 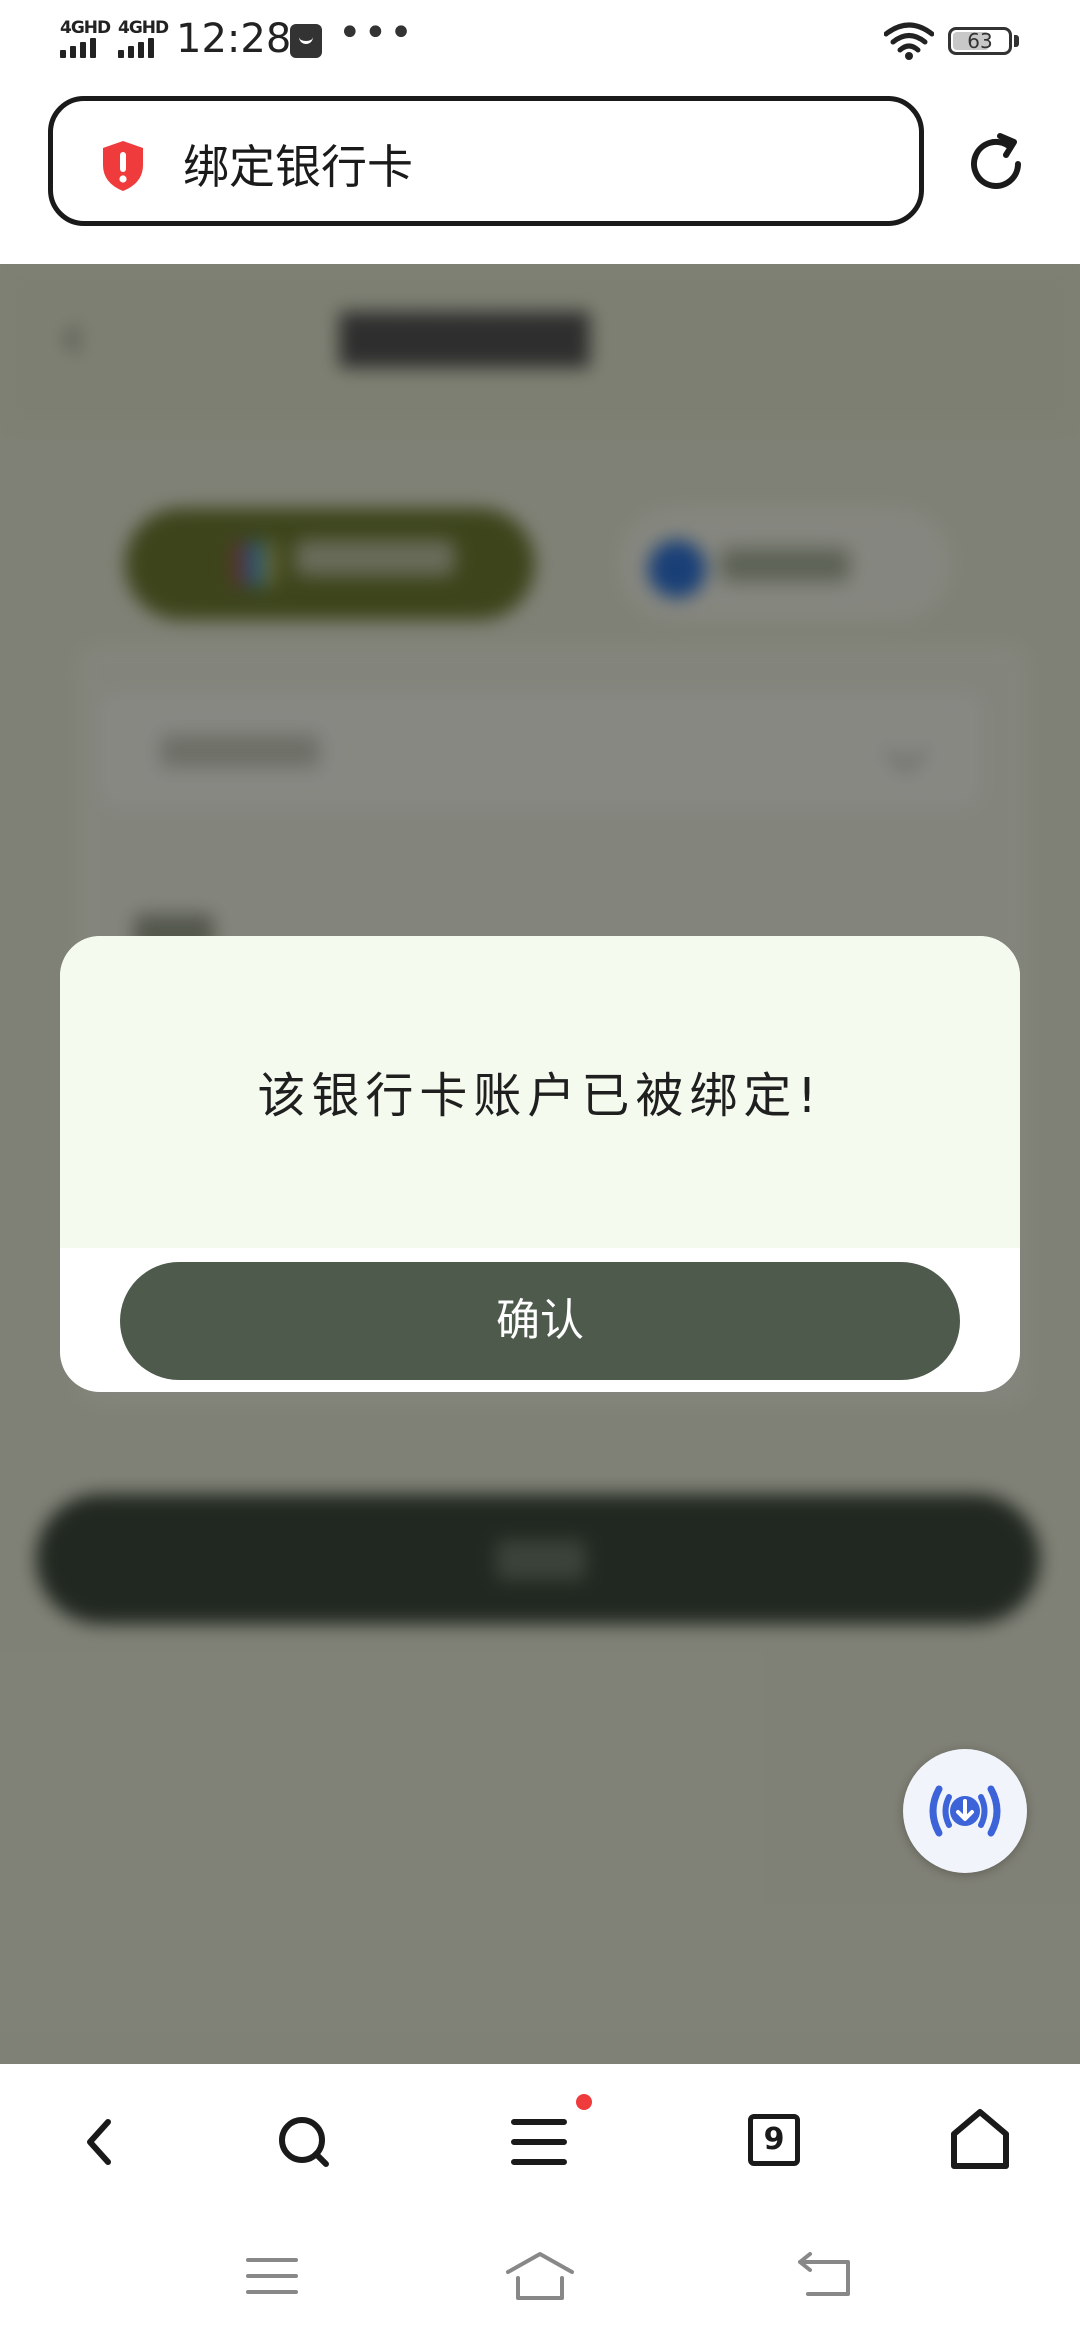 What do you see at coordinates (272, 2276) in the screenshot?
I see `recents-icon` at bounding box center [272, 2276].